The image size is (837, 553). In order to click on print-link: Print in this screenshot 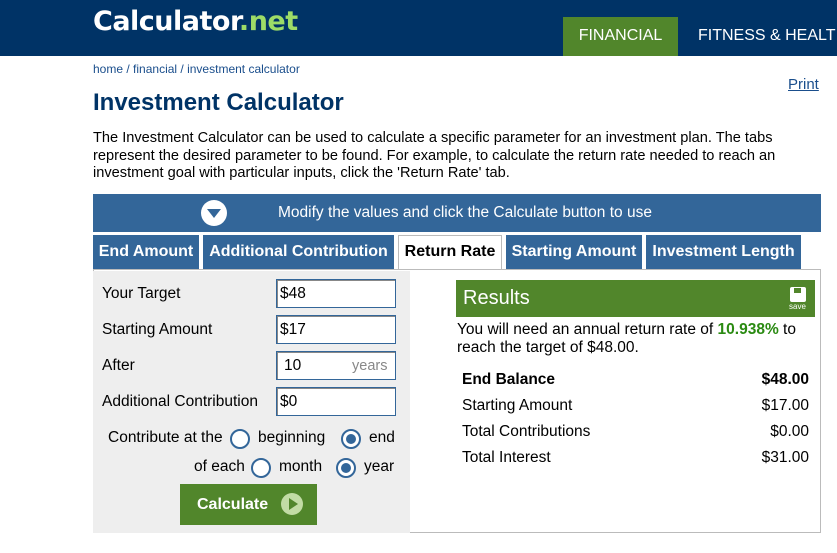, I will do `click(803, 84)`.